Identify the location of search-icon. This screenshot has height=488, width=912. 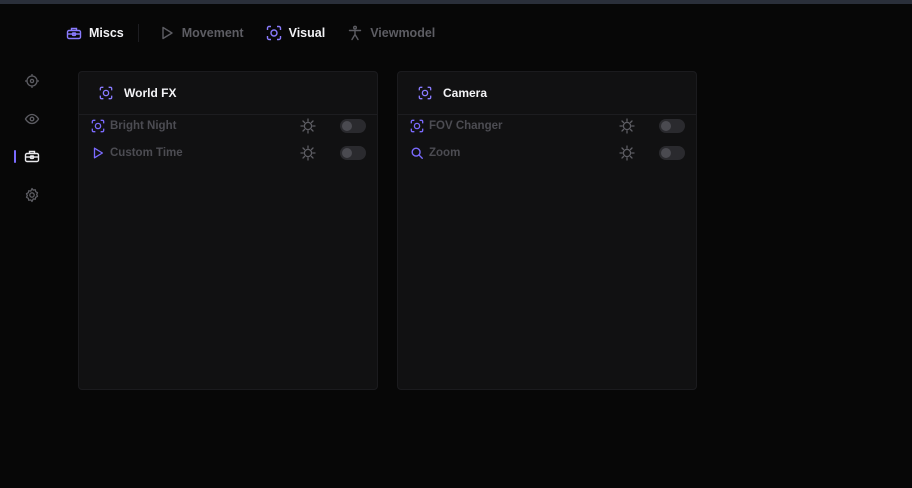
(417, 153).